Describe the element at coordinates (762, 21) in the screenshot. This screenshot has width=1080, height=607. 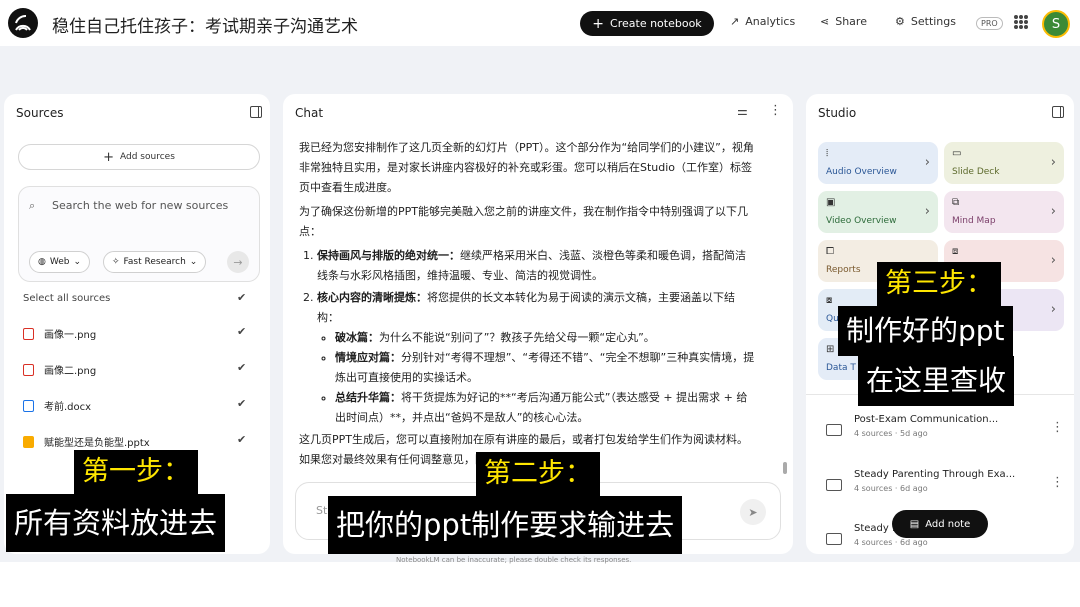
I see `analytics-button: ↗ Analytics` at that location.